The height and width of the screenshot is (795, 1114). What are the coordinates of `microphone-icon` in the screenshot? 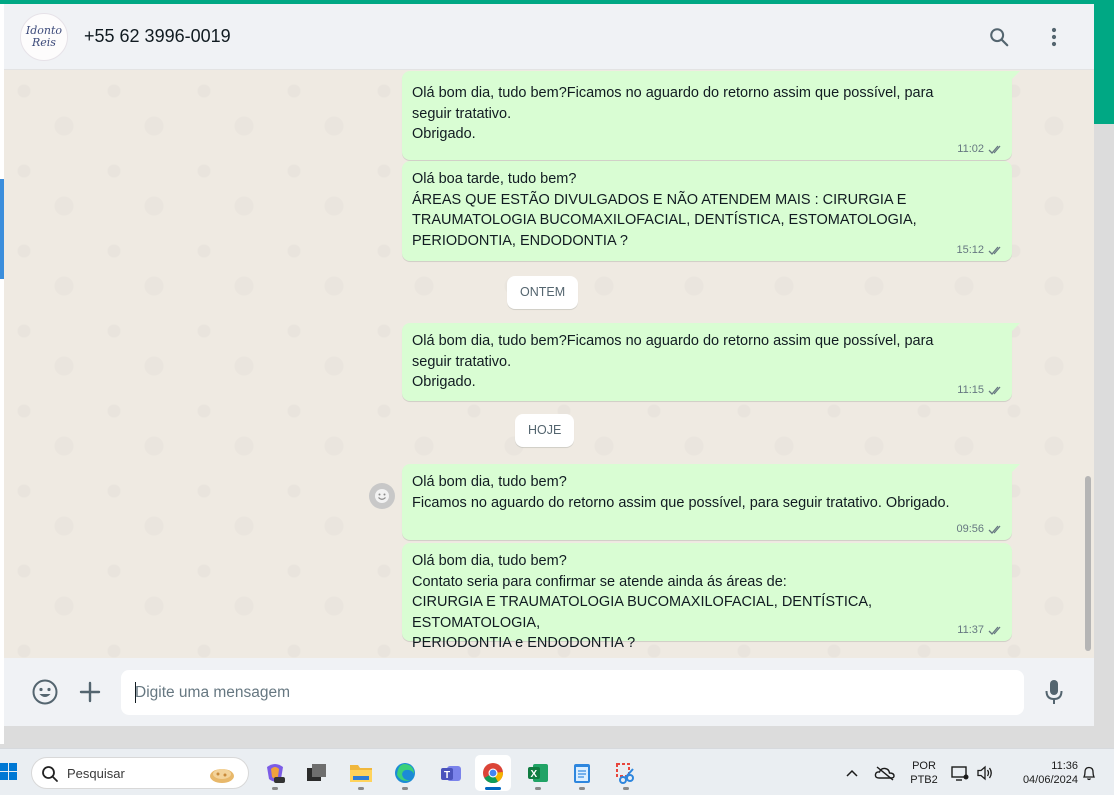 It's located at (1054, 692).